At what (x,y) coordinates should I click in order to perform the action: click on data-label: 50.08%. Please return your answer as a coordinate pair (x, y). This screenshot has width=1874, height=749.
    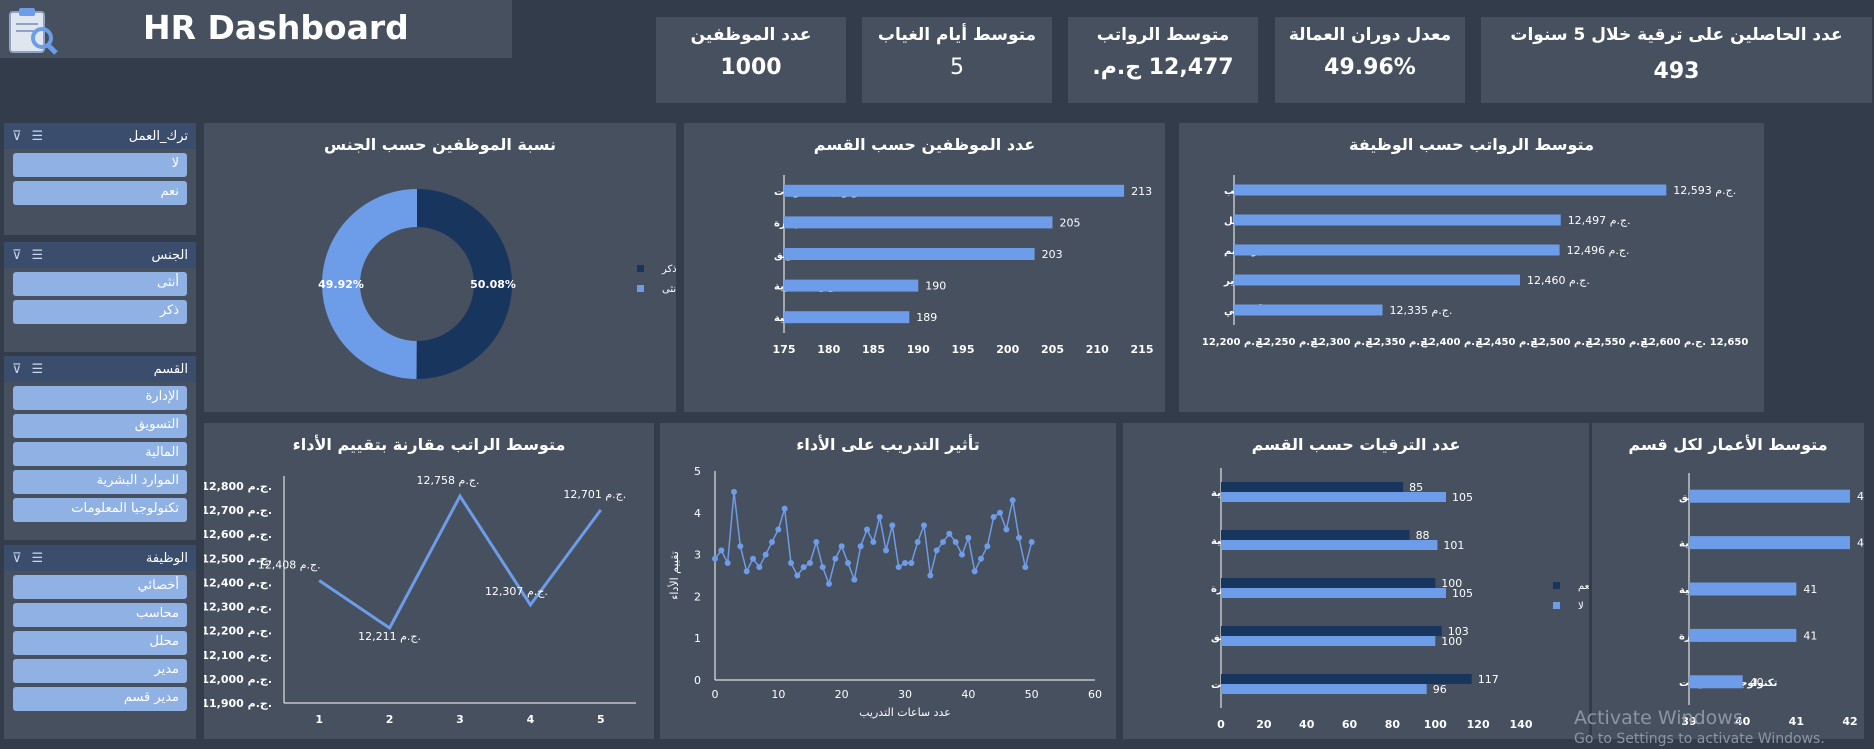
    Looking at the image, I should click on (493, 284).